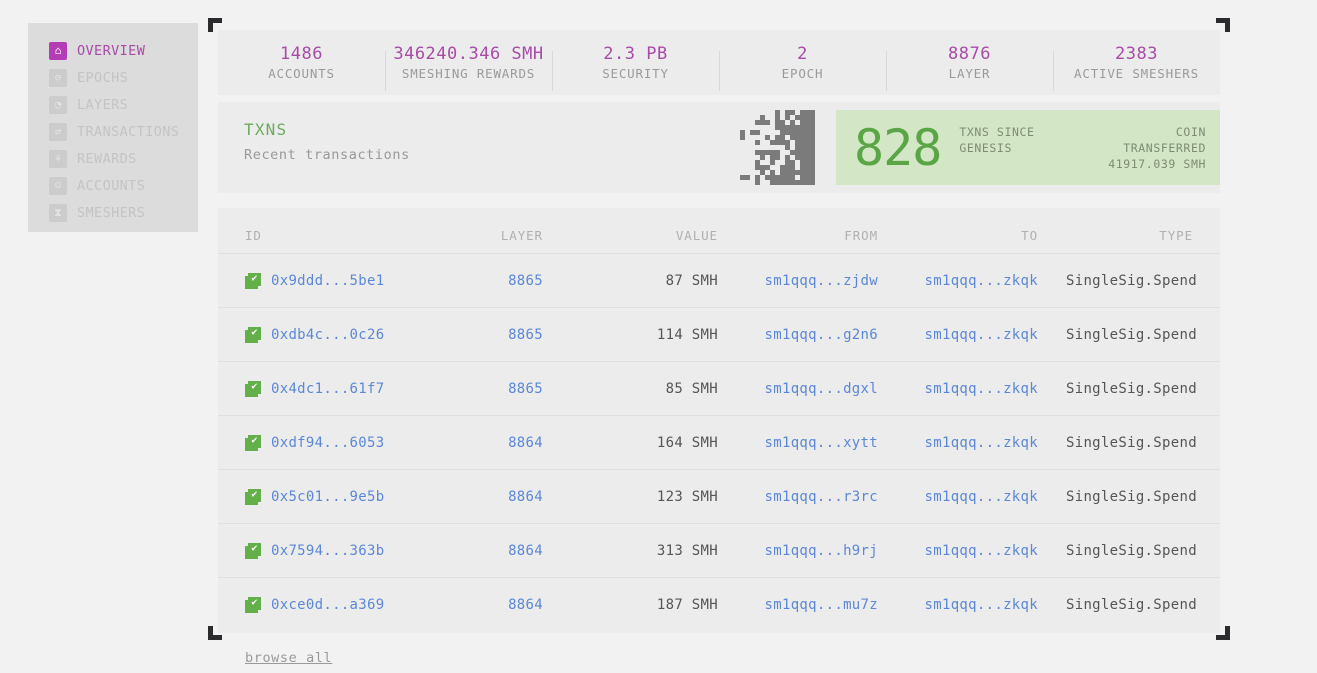 The image size is (1317, 673). What do you see at coordinates (821, 335) in the screenshot?
I see `from-address-link: sm1qqq...g2n6` at bounding box center [821, 335].